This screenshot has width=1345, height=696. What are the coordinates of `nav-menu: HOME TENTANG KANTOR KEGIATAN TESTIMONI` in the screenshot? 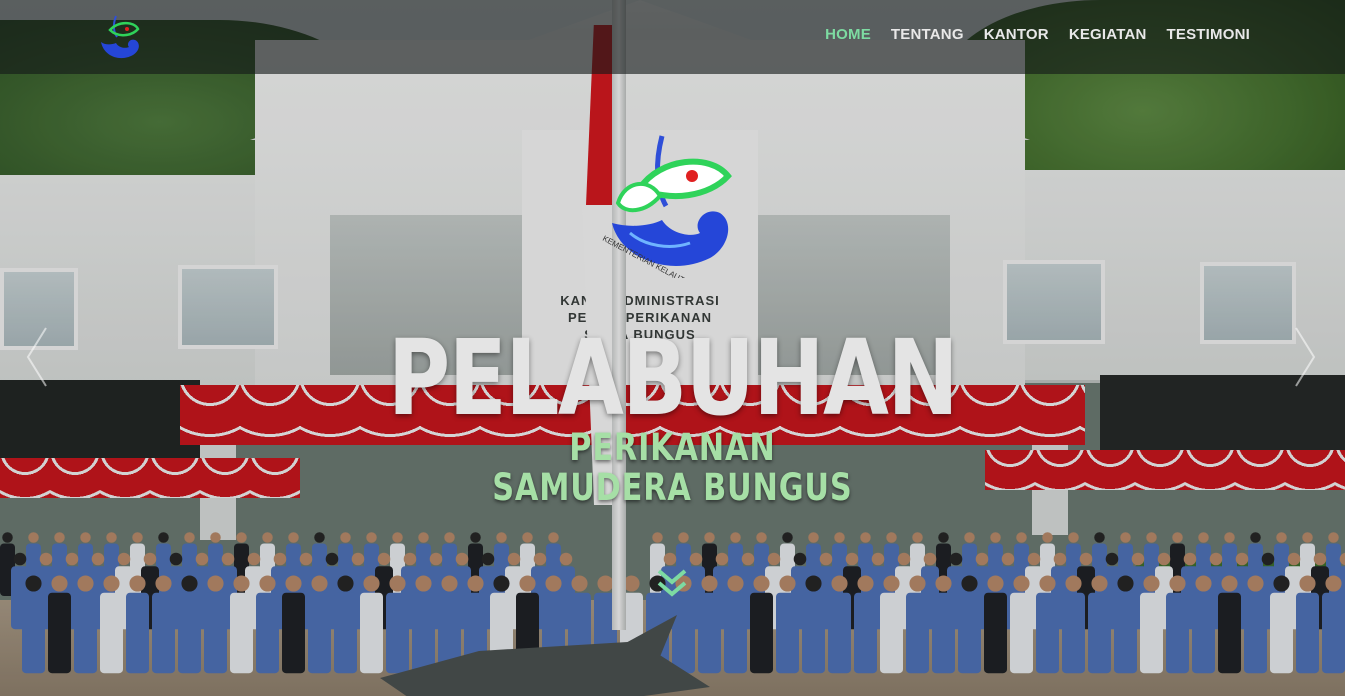 It's located at (1037, 35).